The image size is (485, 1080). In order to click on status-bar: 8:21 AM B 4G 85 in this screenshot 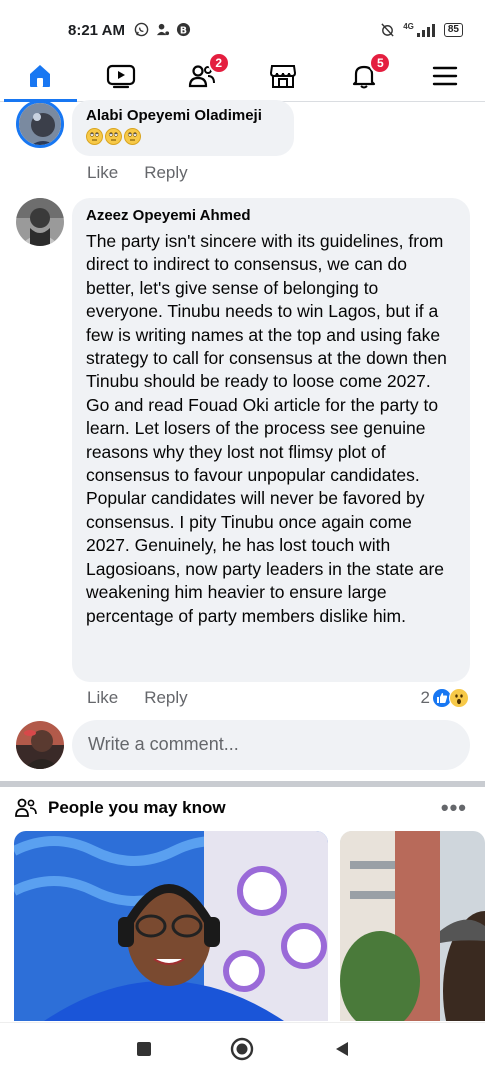, I will do `click(242, 25)`.